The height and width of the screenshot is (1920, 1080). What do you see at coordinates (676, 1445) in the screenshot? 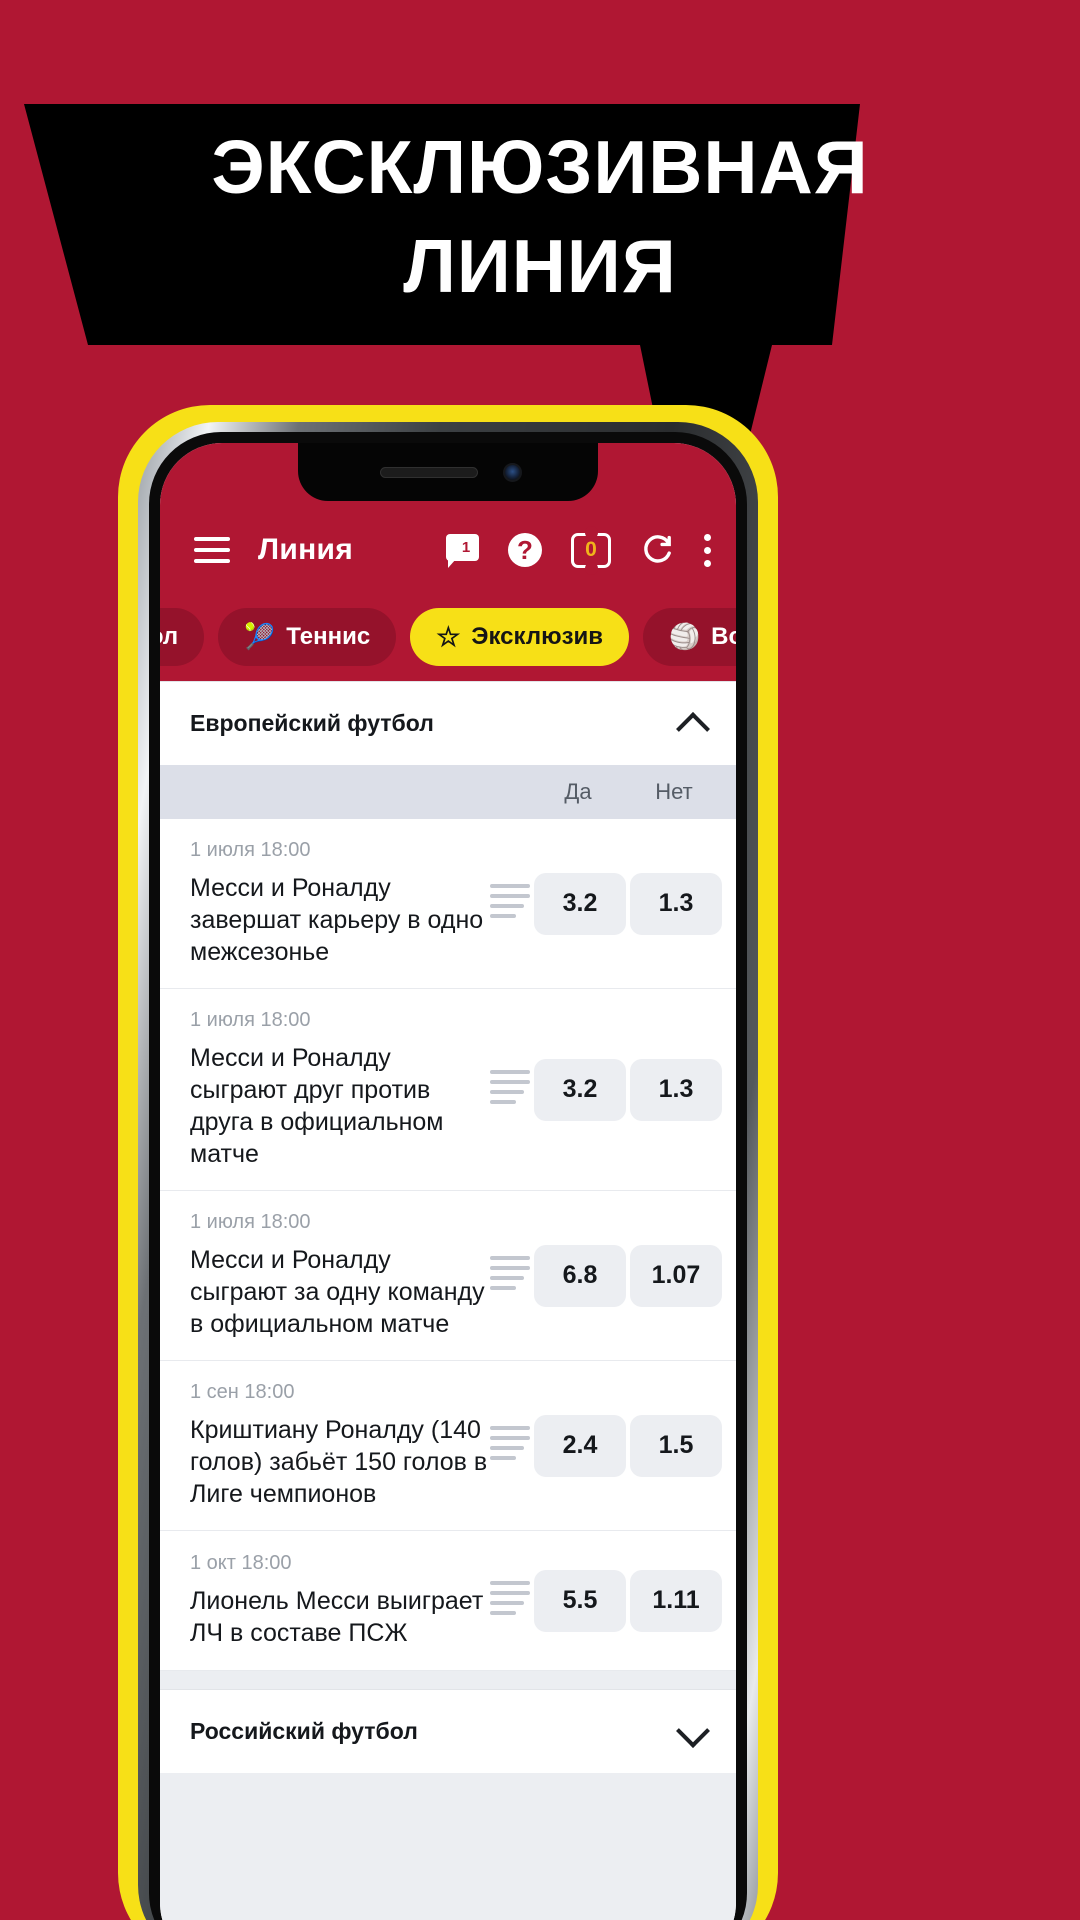
I see `odd-no: 1.5` at bounding box center [676, 1445].